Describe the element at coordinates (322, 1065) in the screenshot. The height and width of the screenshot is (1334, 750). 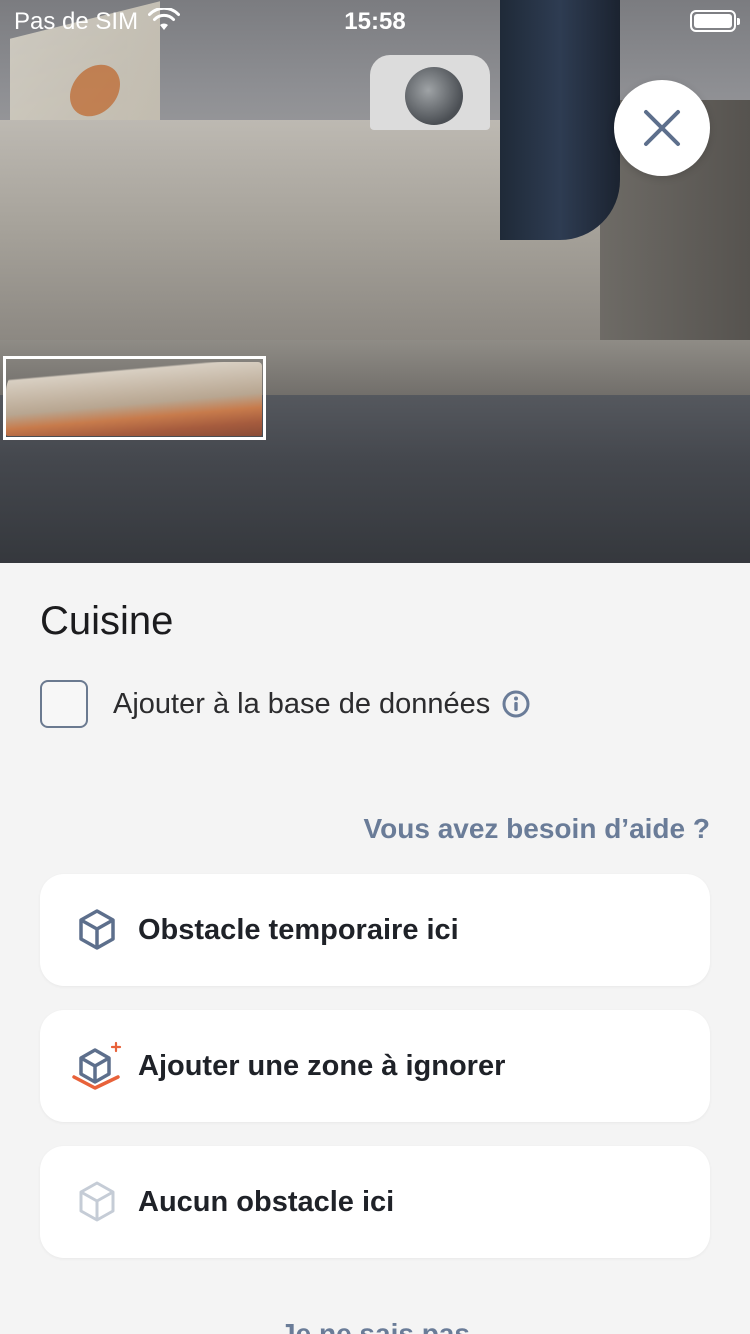
I see `option-label: Ajouter une zone à ignorer` at that location.